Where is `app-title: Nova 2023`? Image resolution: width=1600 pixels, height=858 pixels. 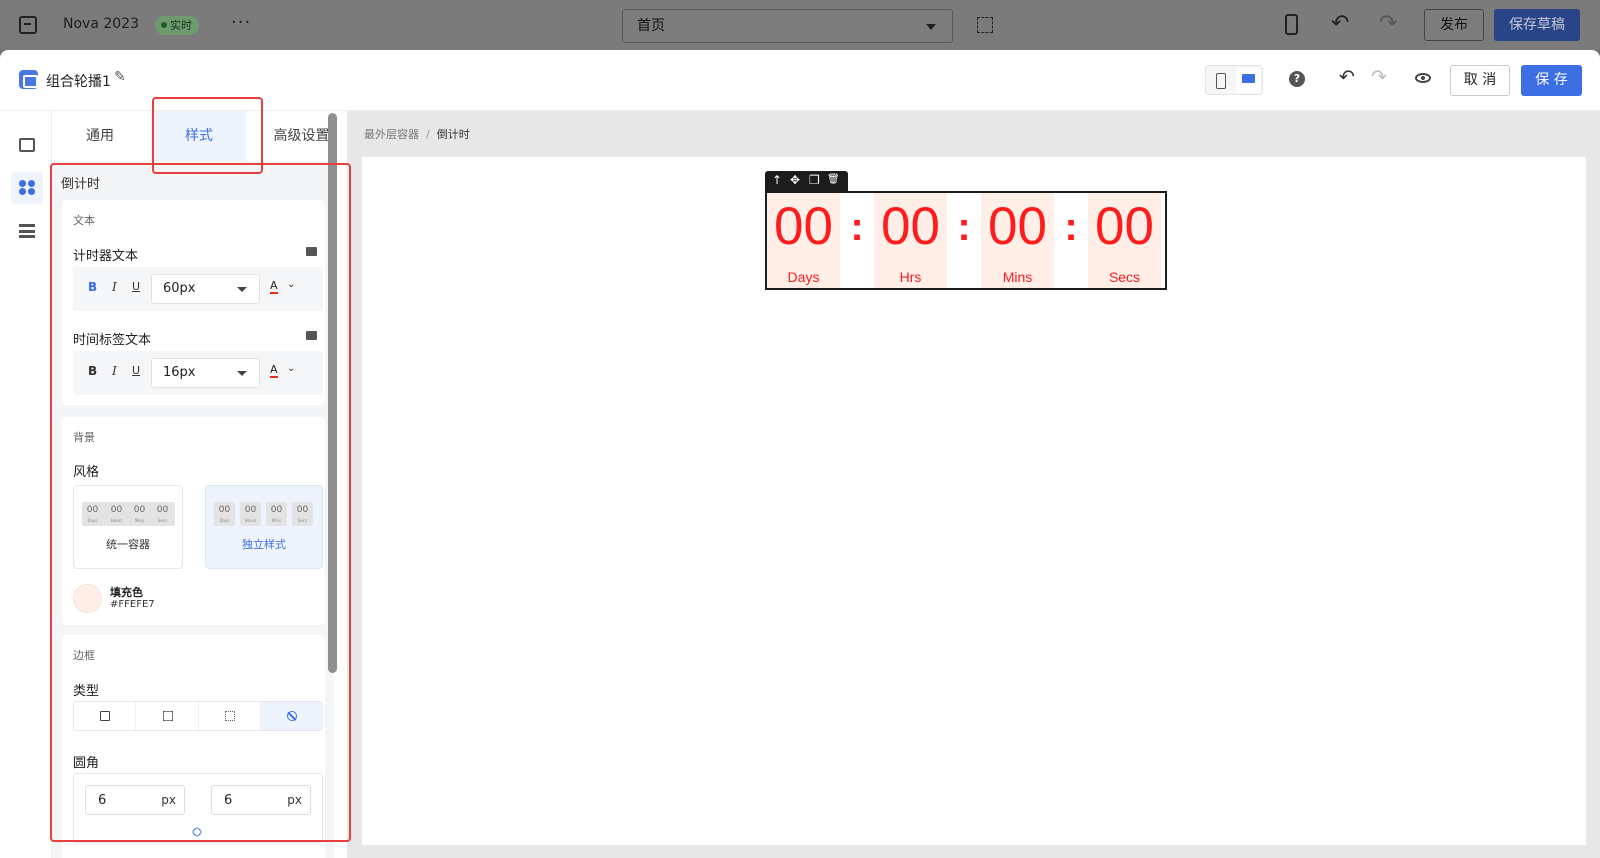
app-title: Nova 2023 is located at coordinates (101, 24).